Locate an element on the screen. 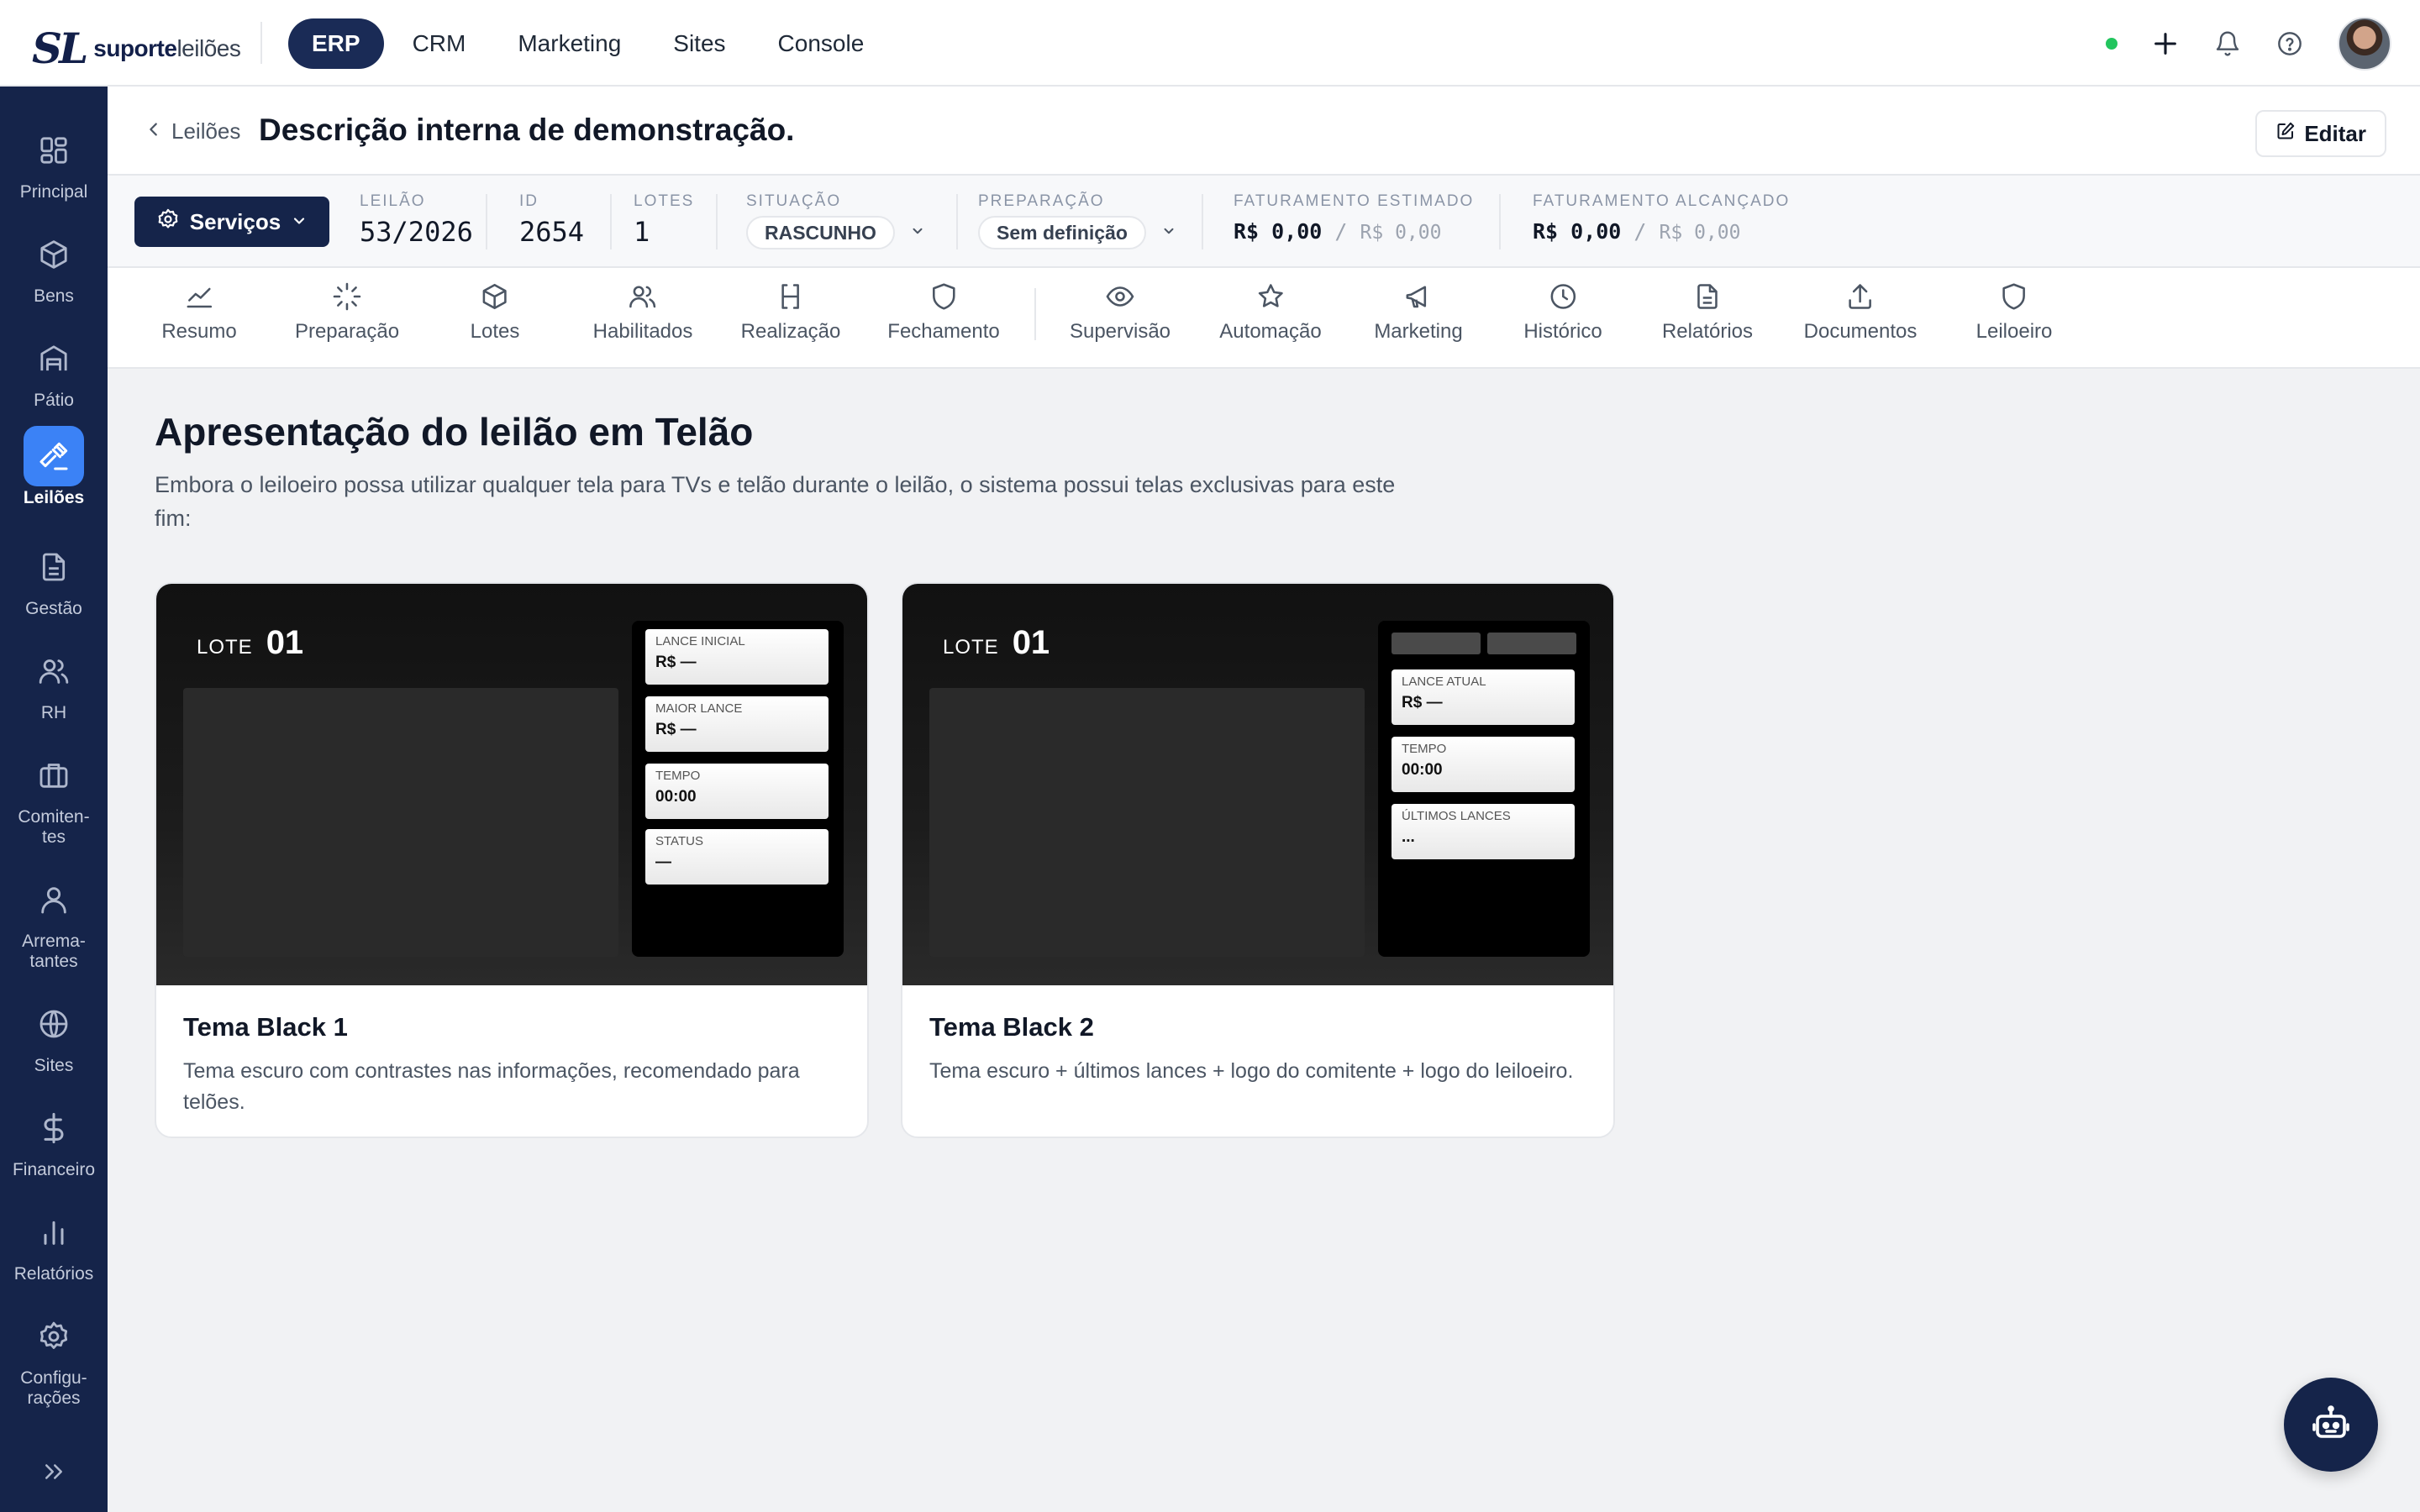 The image size is (2420, 1512). clock-icon is located at coordinates (1563, 296).